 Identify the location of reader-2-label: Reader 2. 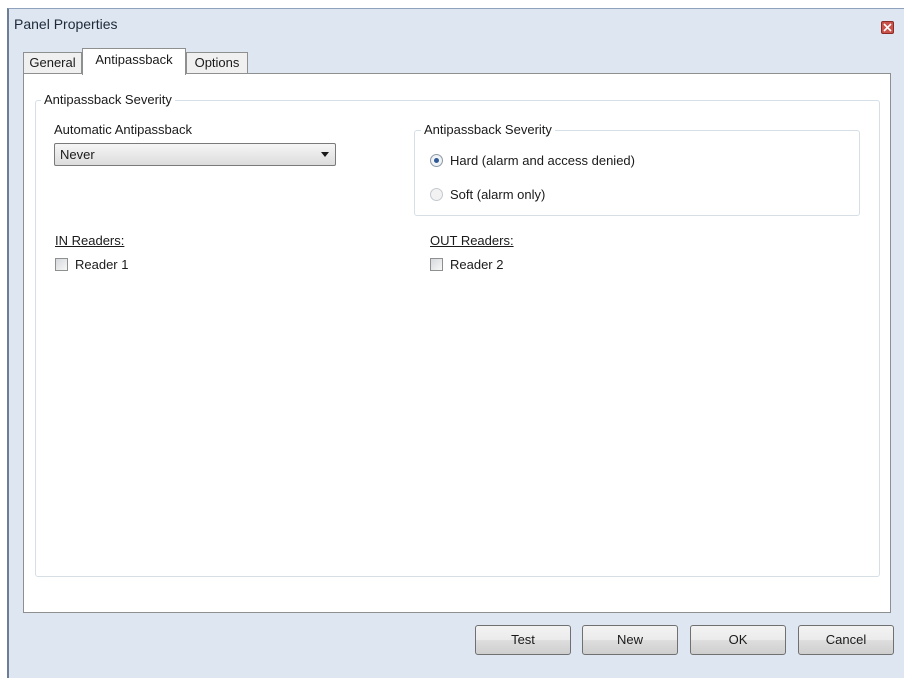
(477, 264).